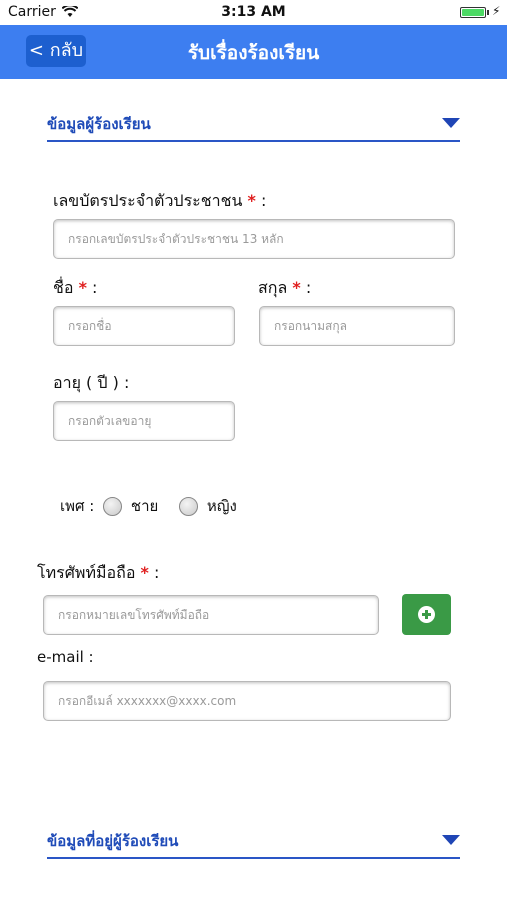 Image resolution: width=507 pixels, height=900 pixels. I want to click on first-name-label: ชื่อ, so click(63, 287).